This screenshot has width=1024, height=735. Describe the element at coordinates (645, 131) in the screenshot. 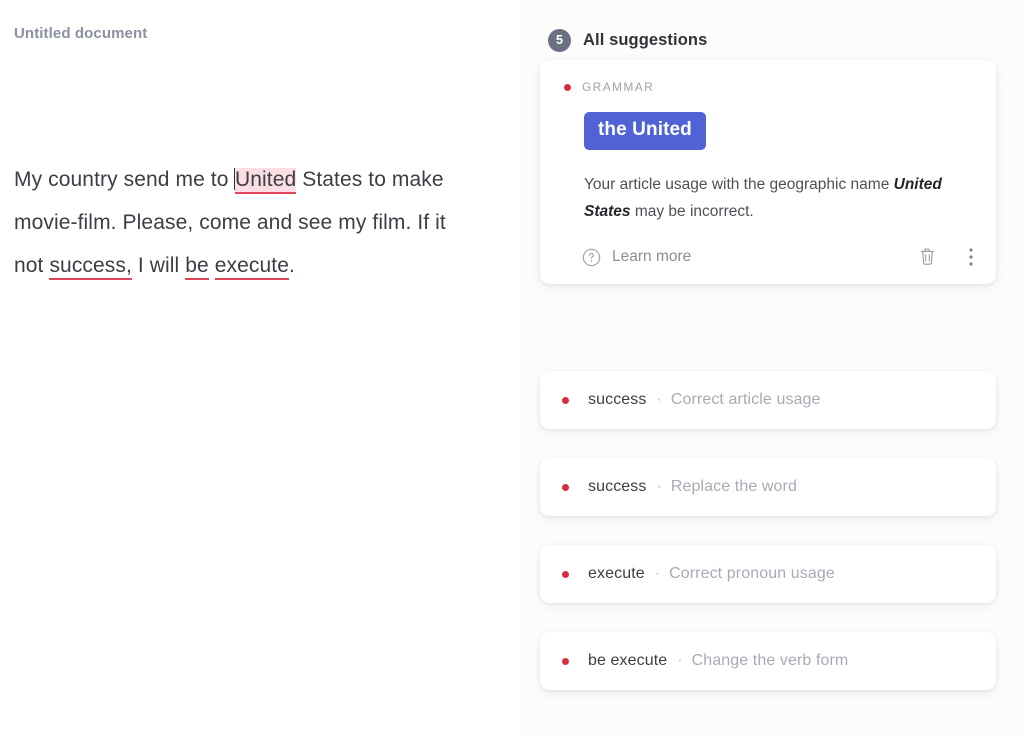

I see `replacement-suggestion-chip: the United` at that location.